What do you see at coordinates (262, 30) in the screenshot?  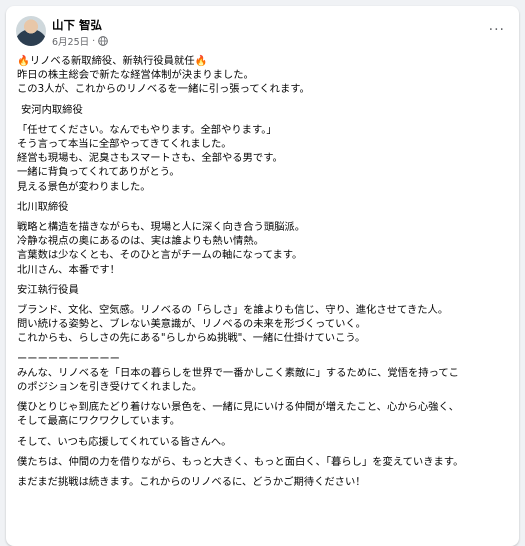 I see `post-header: 山下 智弘 6月25日 · ···` at bounding box center [262, 30].